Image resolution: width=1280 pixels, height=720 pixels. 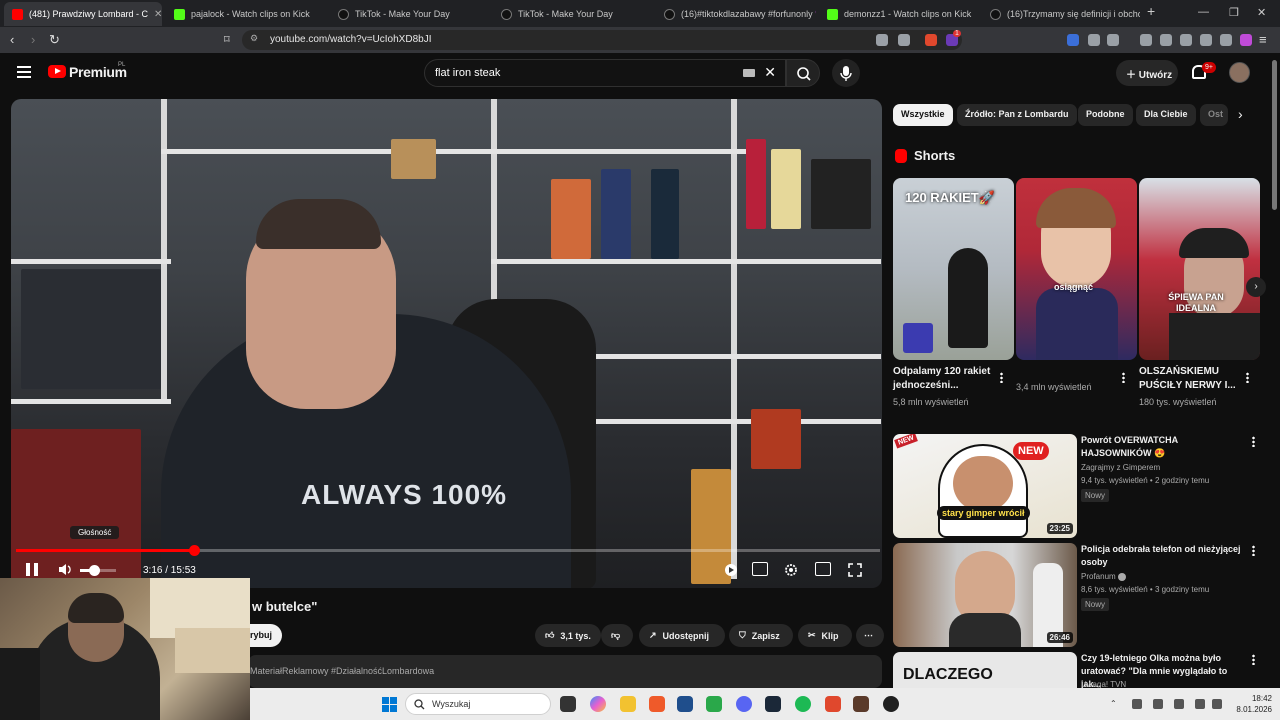 What do you see at coordinates (749, 73) in the screenshot?
I see `keyboard-icon` at bounding box center [749, 73].